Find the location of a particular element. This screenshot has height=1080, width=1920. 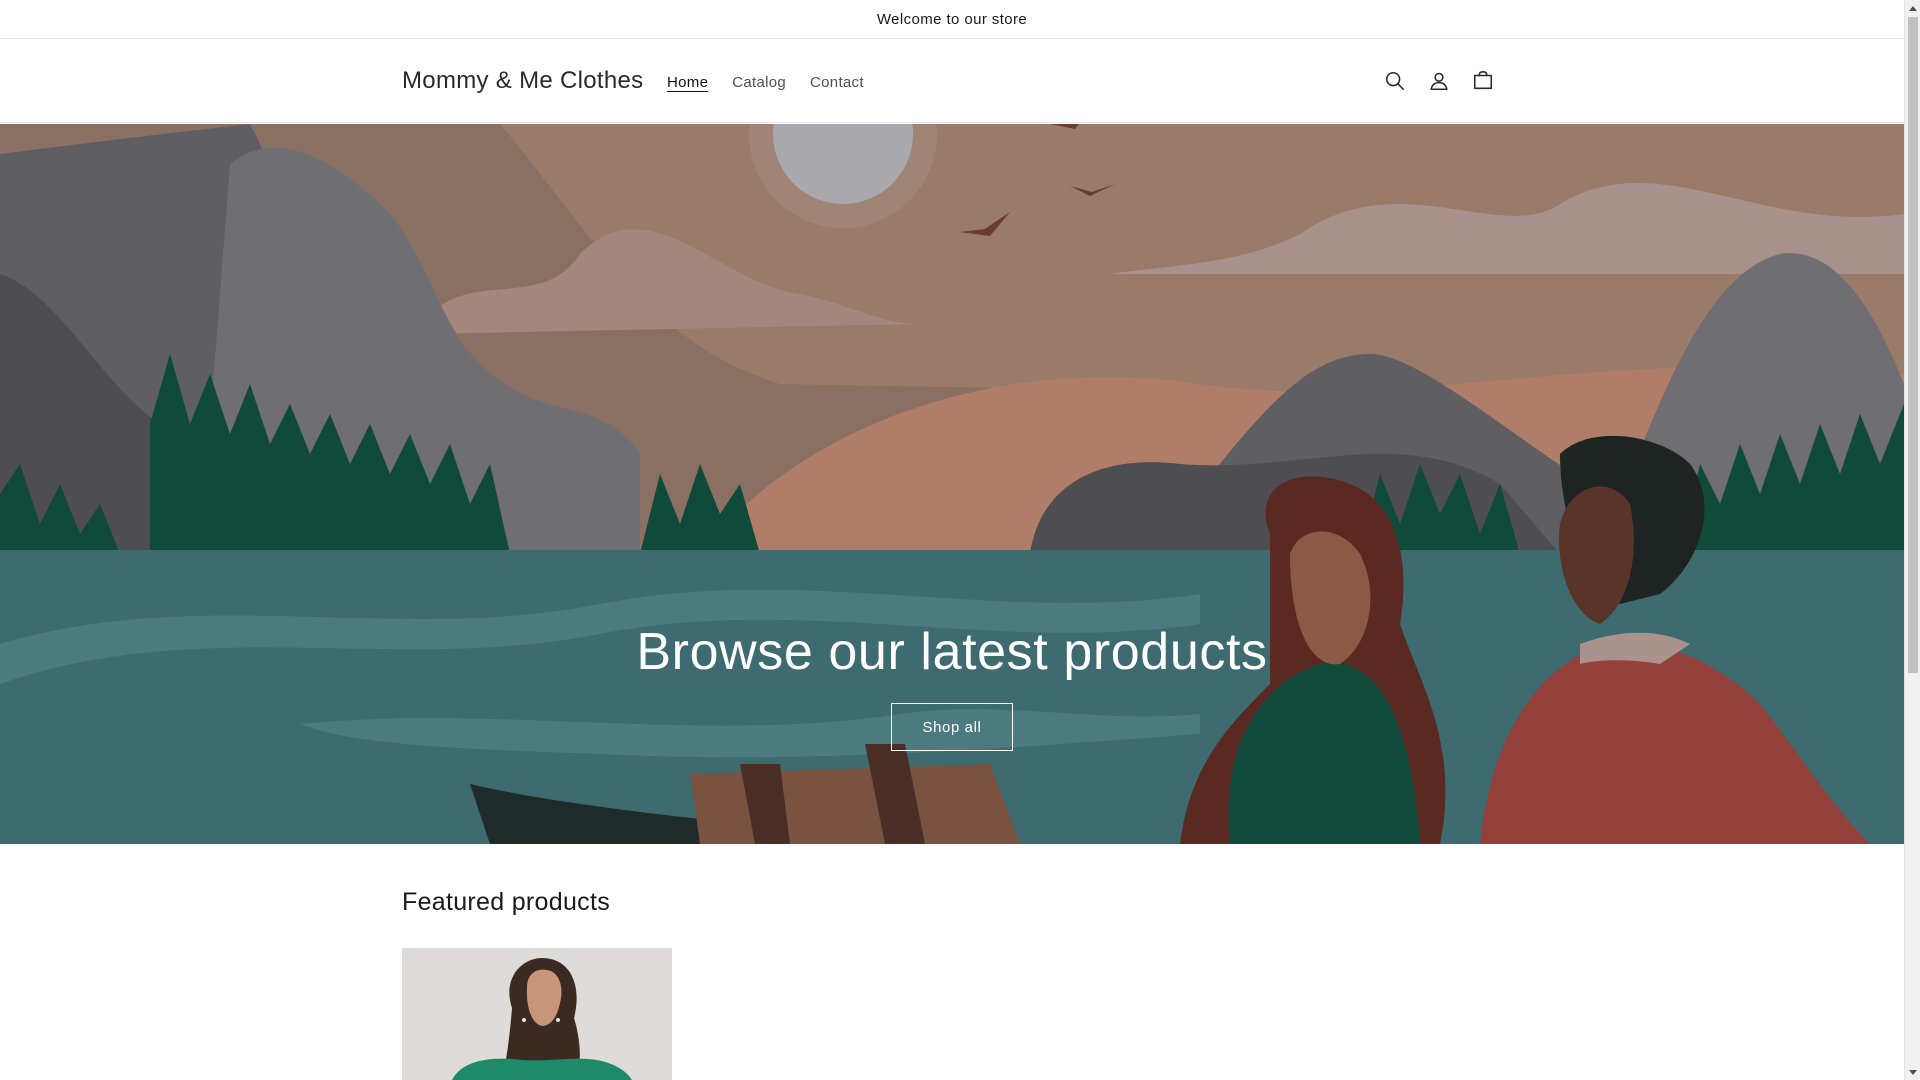

product-image is located at coordinates (537, 1014).